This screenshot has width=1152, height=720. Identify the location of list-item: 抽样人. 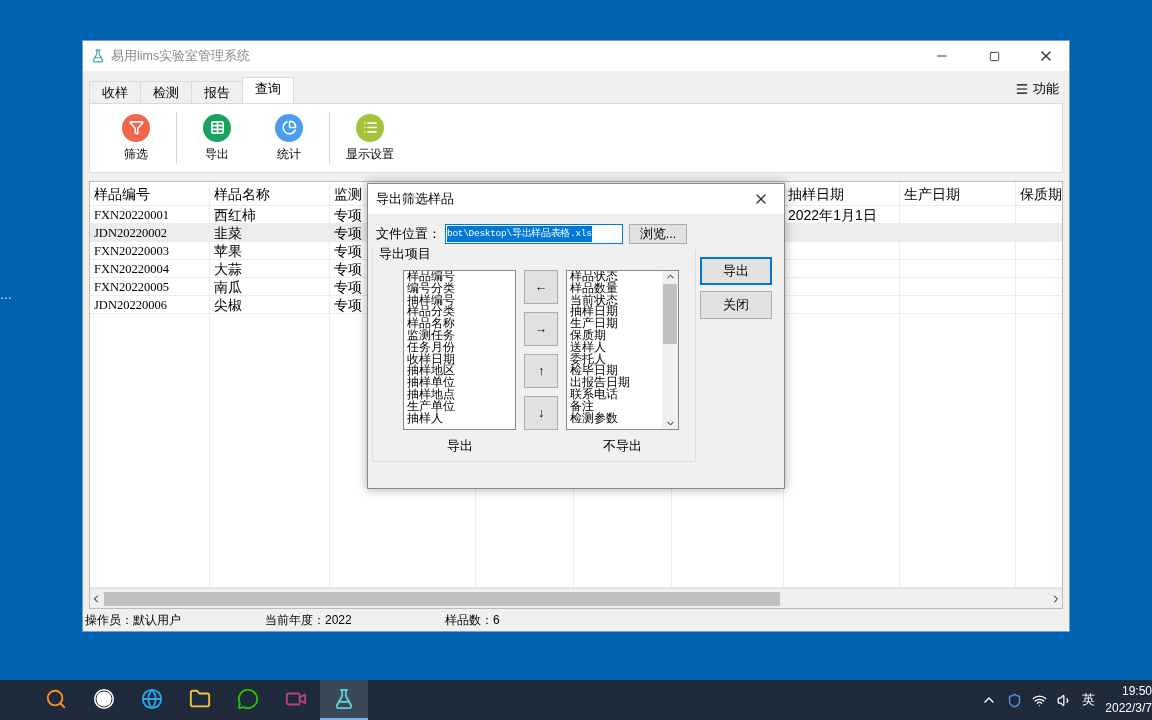
(461, 418).